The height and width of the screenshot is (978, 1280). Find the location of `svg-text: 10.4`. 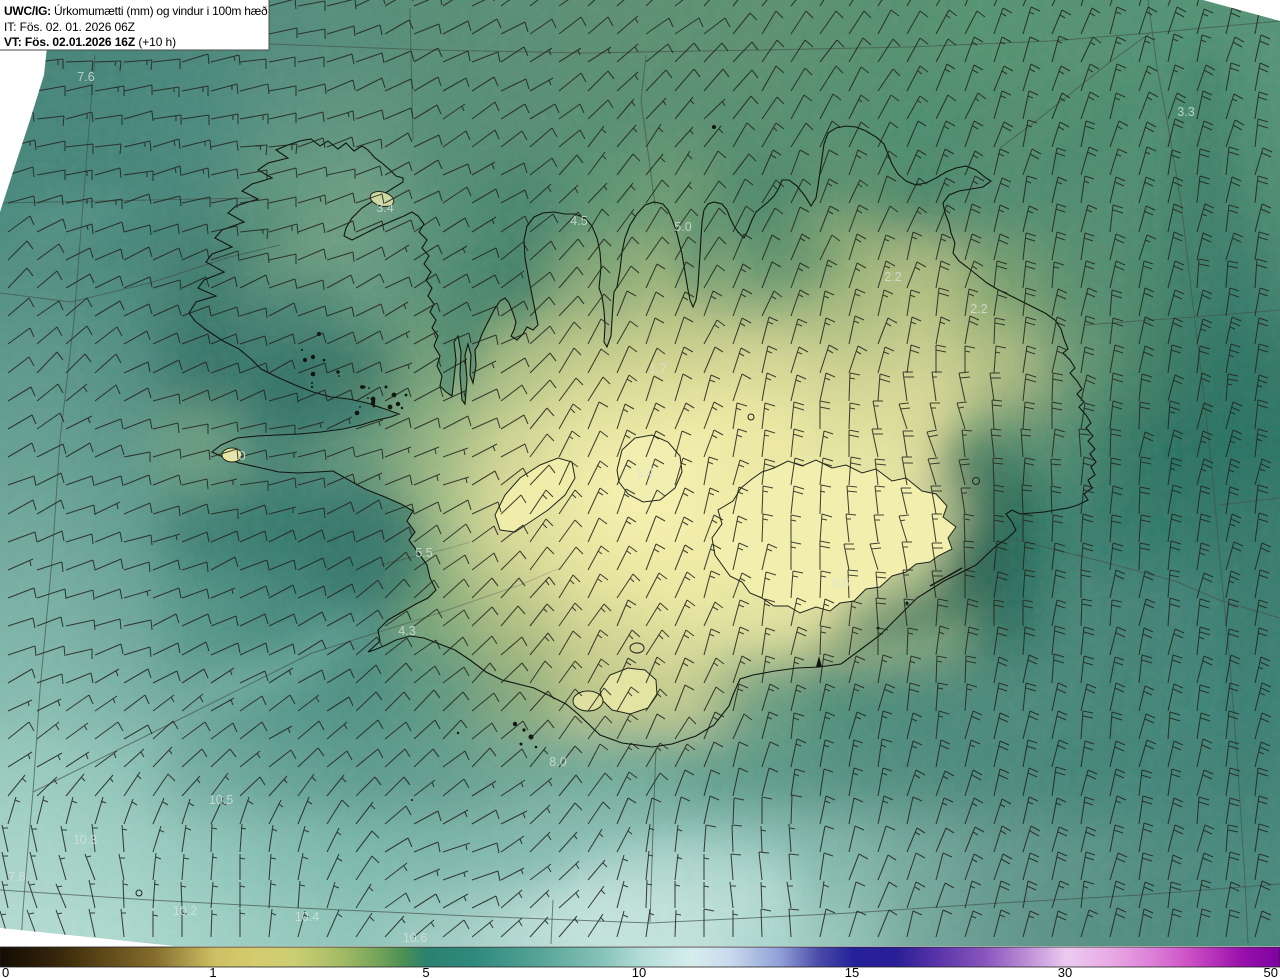

svg-text: 10.4 is located at coordinates (307, 917).